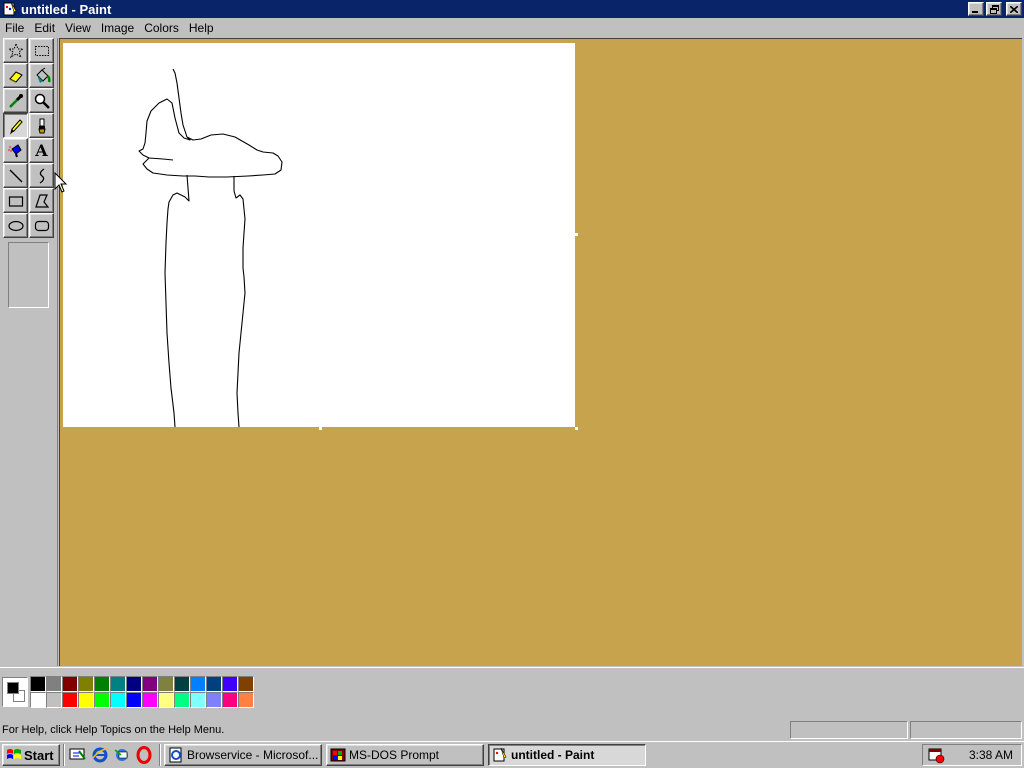 The height and width of the screenshot is (768, 1024). Describe the element at coordinates (66, 9) in the screenshot. I see `window-title: untitled - Paint` at that location.